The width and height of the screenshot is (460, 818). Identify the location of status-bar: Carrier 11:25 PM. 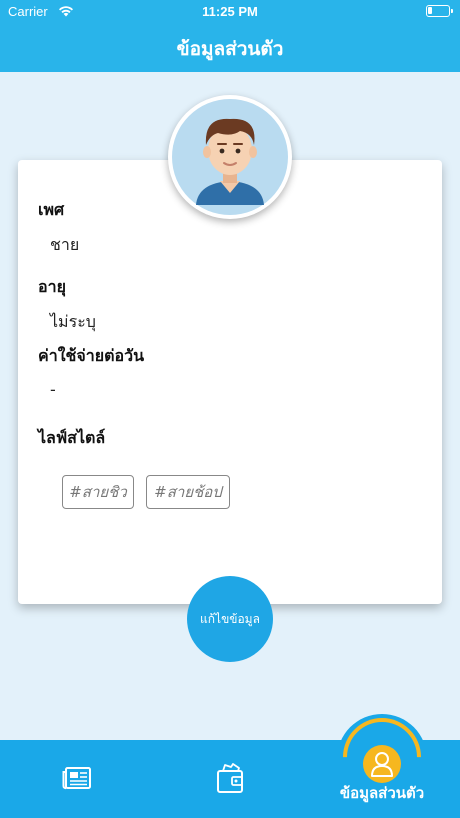
(230, 12).